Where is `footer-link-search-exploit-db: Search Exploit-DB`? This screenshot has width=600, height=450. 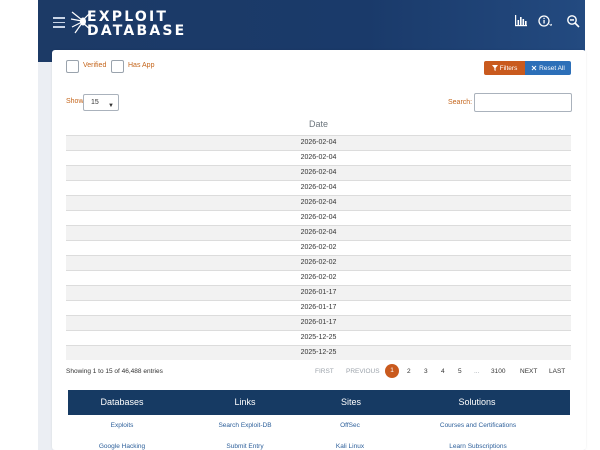 footer-link-search-exploit-db: Search Exploit-DB is located at coordinates (245, 425).